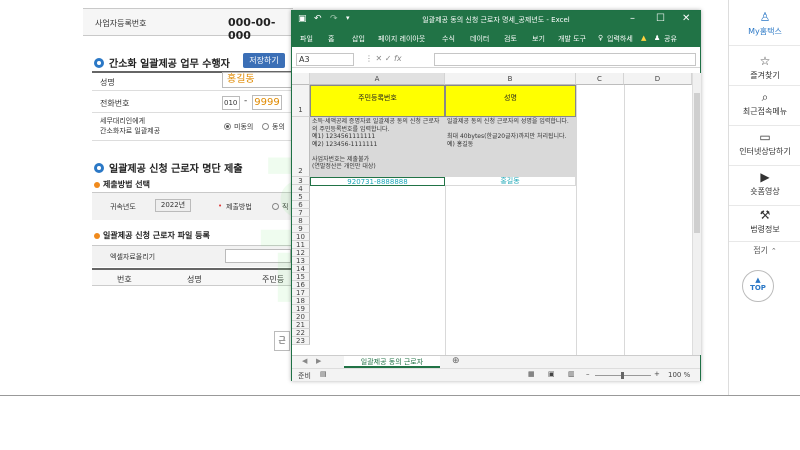  Describe the element at coordinates (572, 39) in the screenshot. I see `ribbon-tab-developer: 개발 도구` at that location.